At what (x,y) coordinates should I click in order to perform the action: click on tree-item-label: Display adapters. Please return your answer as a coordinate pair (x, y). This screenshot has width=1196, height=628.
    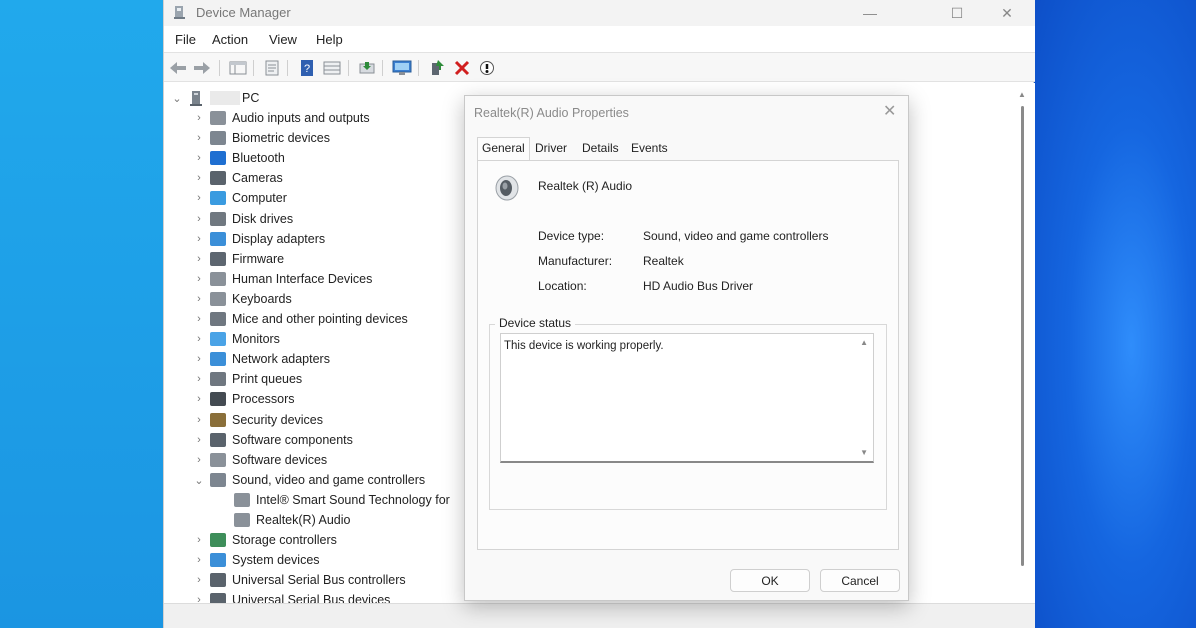
    Looking at the image, I should click on (279, 239).